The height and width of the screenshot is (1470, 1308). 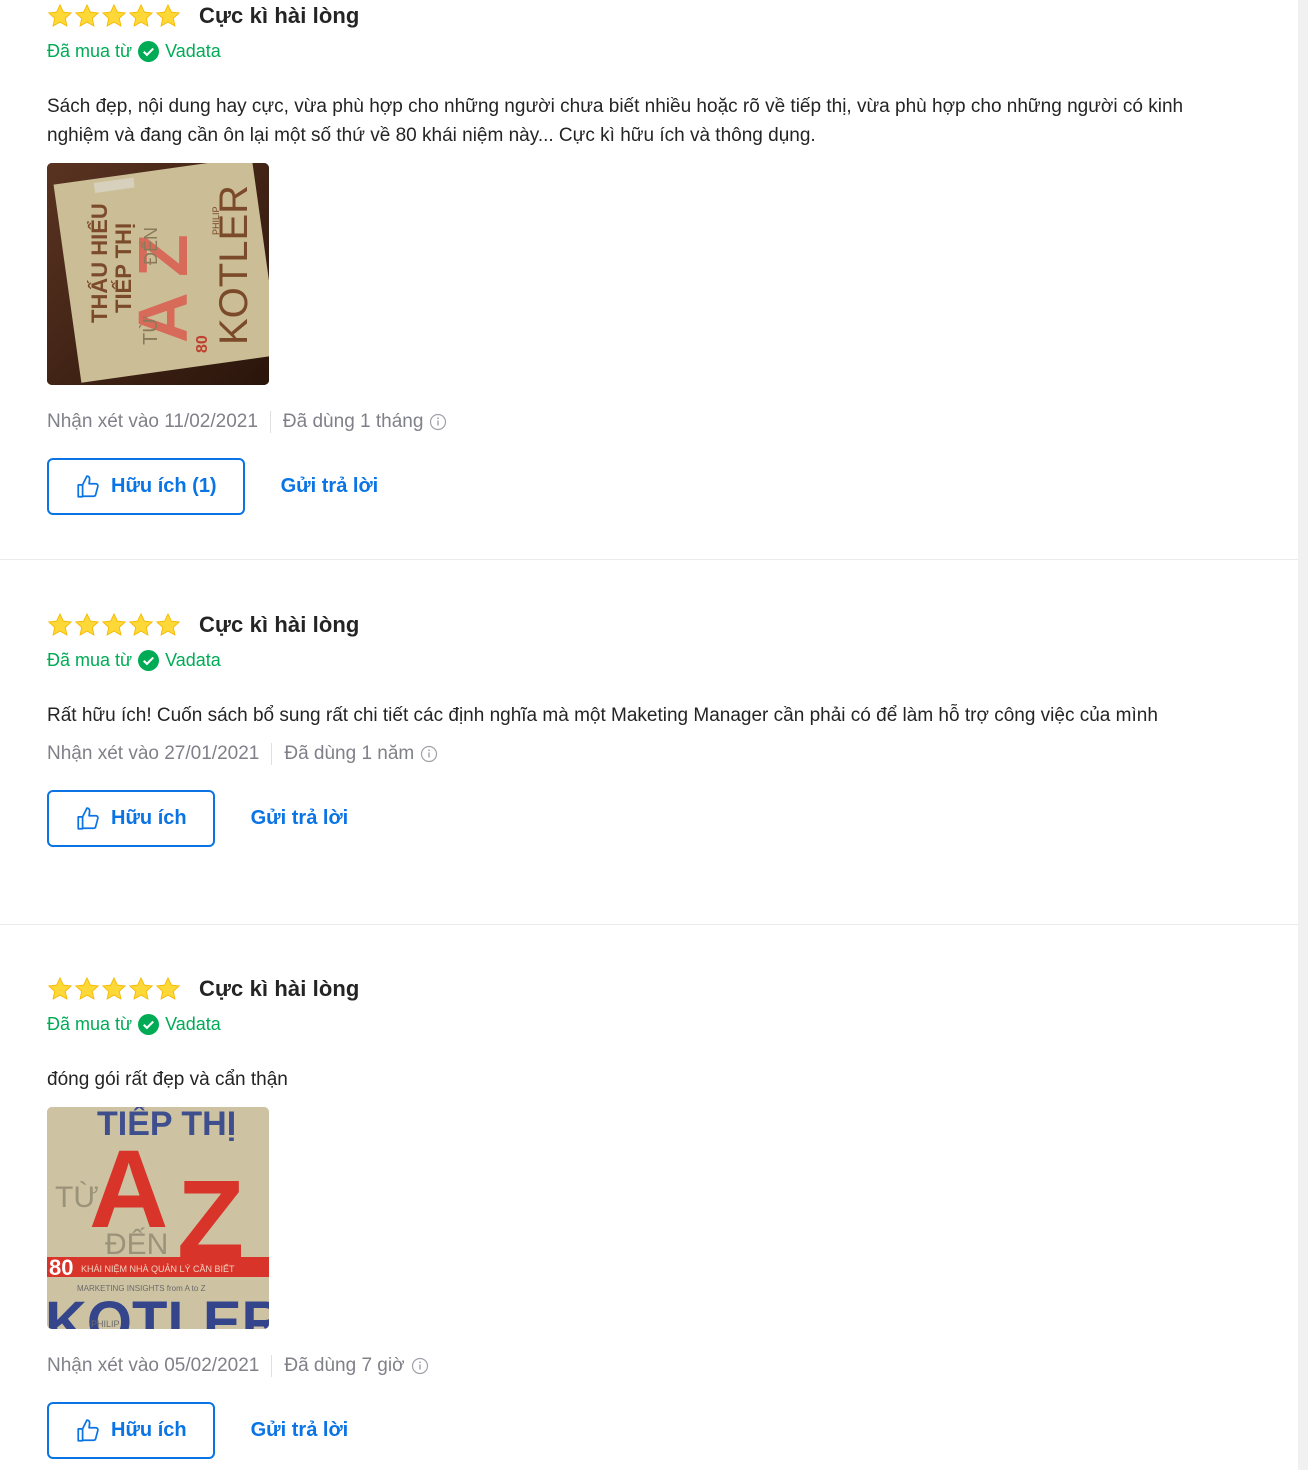 I want to click on review-date: Nhận xét vào 27/01/2021, so click(x=153, y=753).